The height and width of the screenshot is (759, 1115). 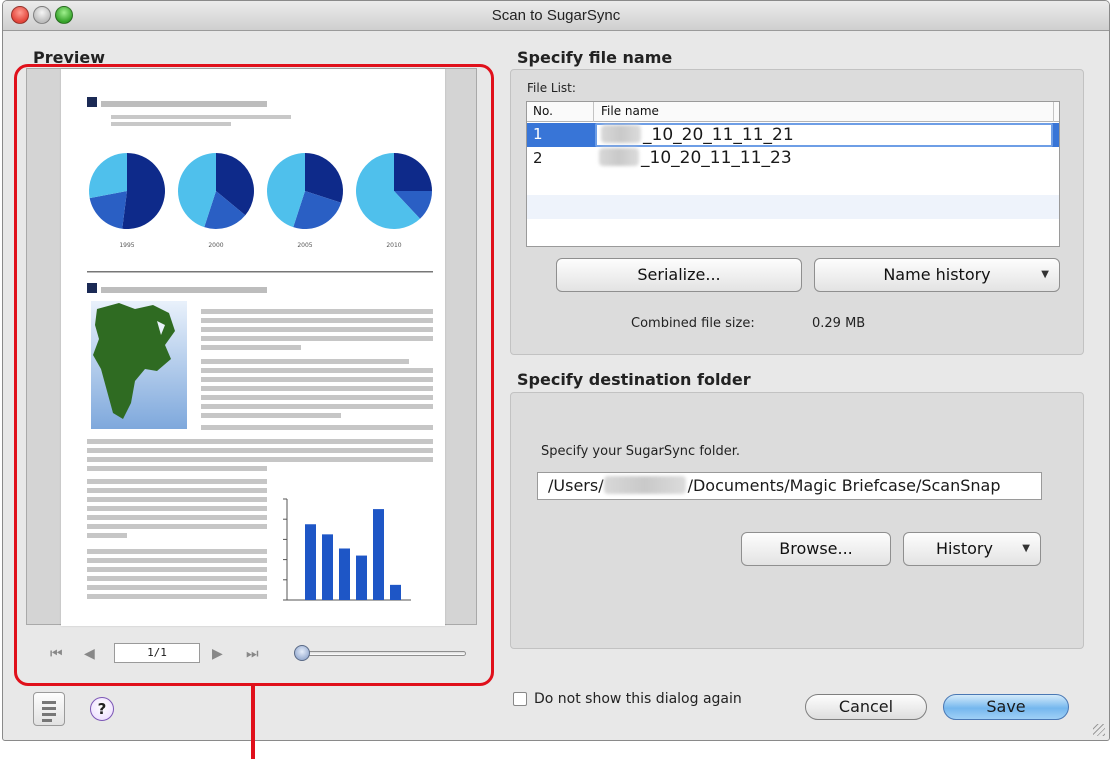 I want to click on file-list-label: File List:, so click(x=551, y=88).